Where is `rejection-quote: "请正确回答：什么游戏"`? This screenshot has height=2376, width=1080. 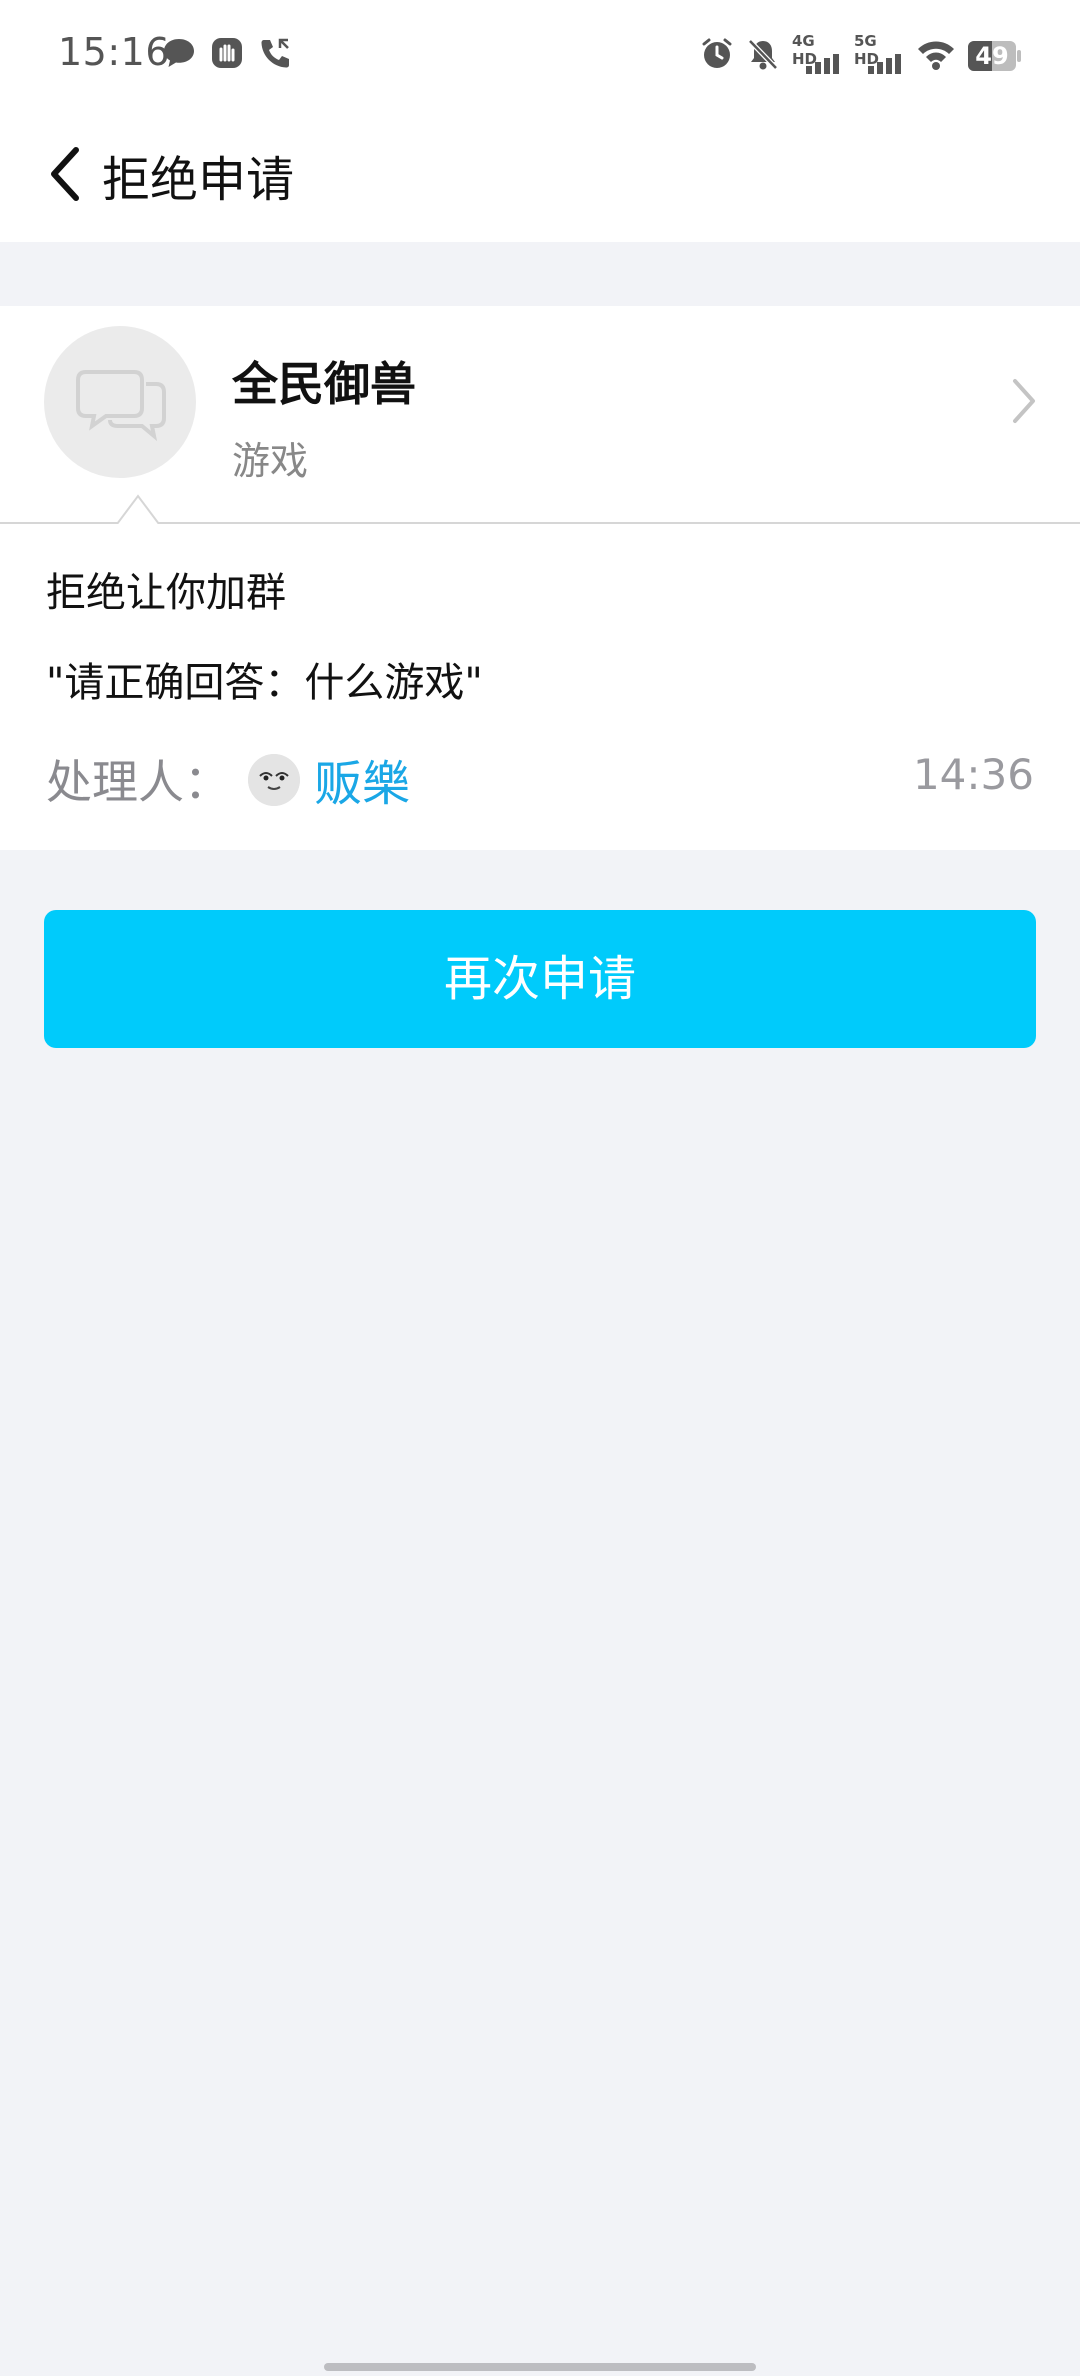
rejection-quote: "请正确回答：什么游戏" is located at coordinates (264, 683).